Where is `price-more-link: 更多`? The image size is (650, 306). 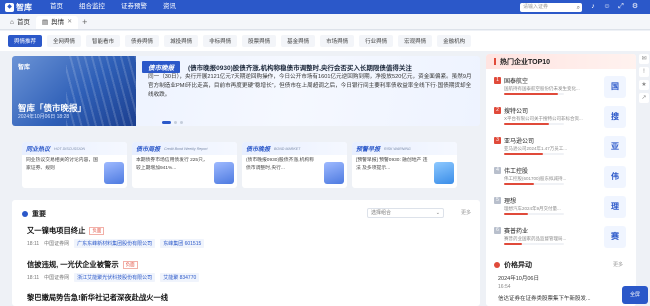
price-more-link: 更多 is located at coordinates (618, 264).